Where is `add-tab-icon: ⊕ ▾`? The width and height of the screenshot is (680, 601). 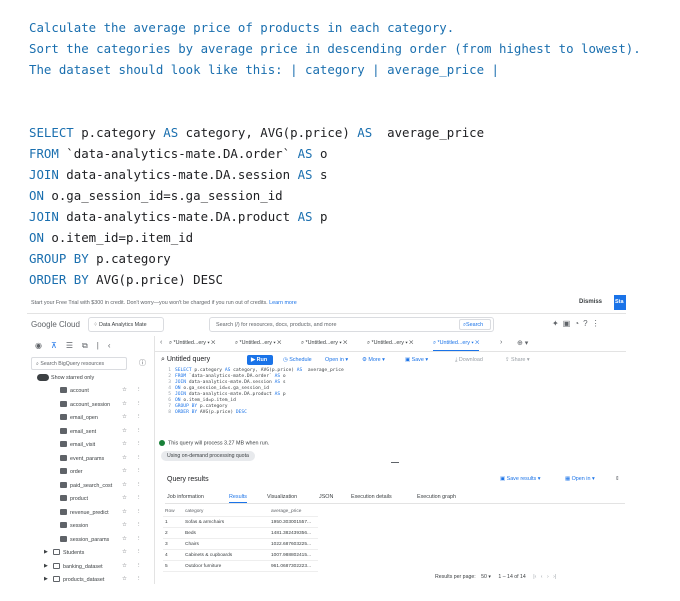 add-tab-icon: ⊕ ▾ is located at coordinates (522, 343).